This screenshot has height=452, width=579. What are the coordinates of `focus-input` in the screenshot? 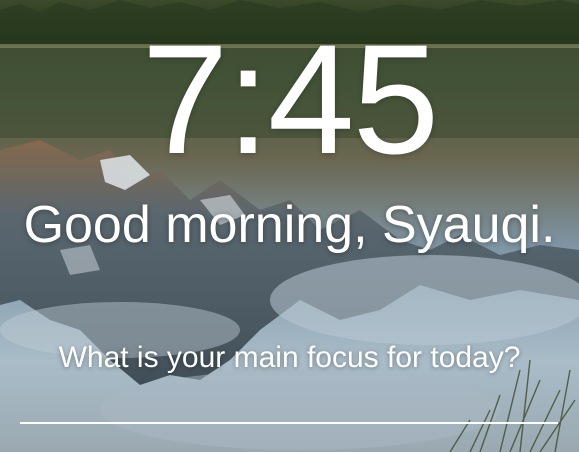 It's located at (289, 408).